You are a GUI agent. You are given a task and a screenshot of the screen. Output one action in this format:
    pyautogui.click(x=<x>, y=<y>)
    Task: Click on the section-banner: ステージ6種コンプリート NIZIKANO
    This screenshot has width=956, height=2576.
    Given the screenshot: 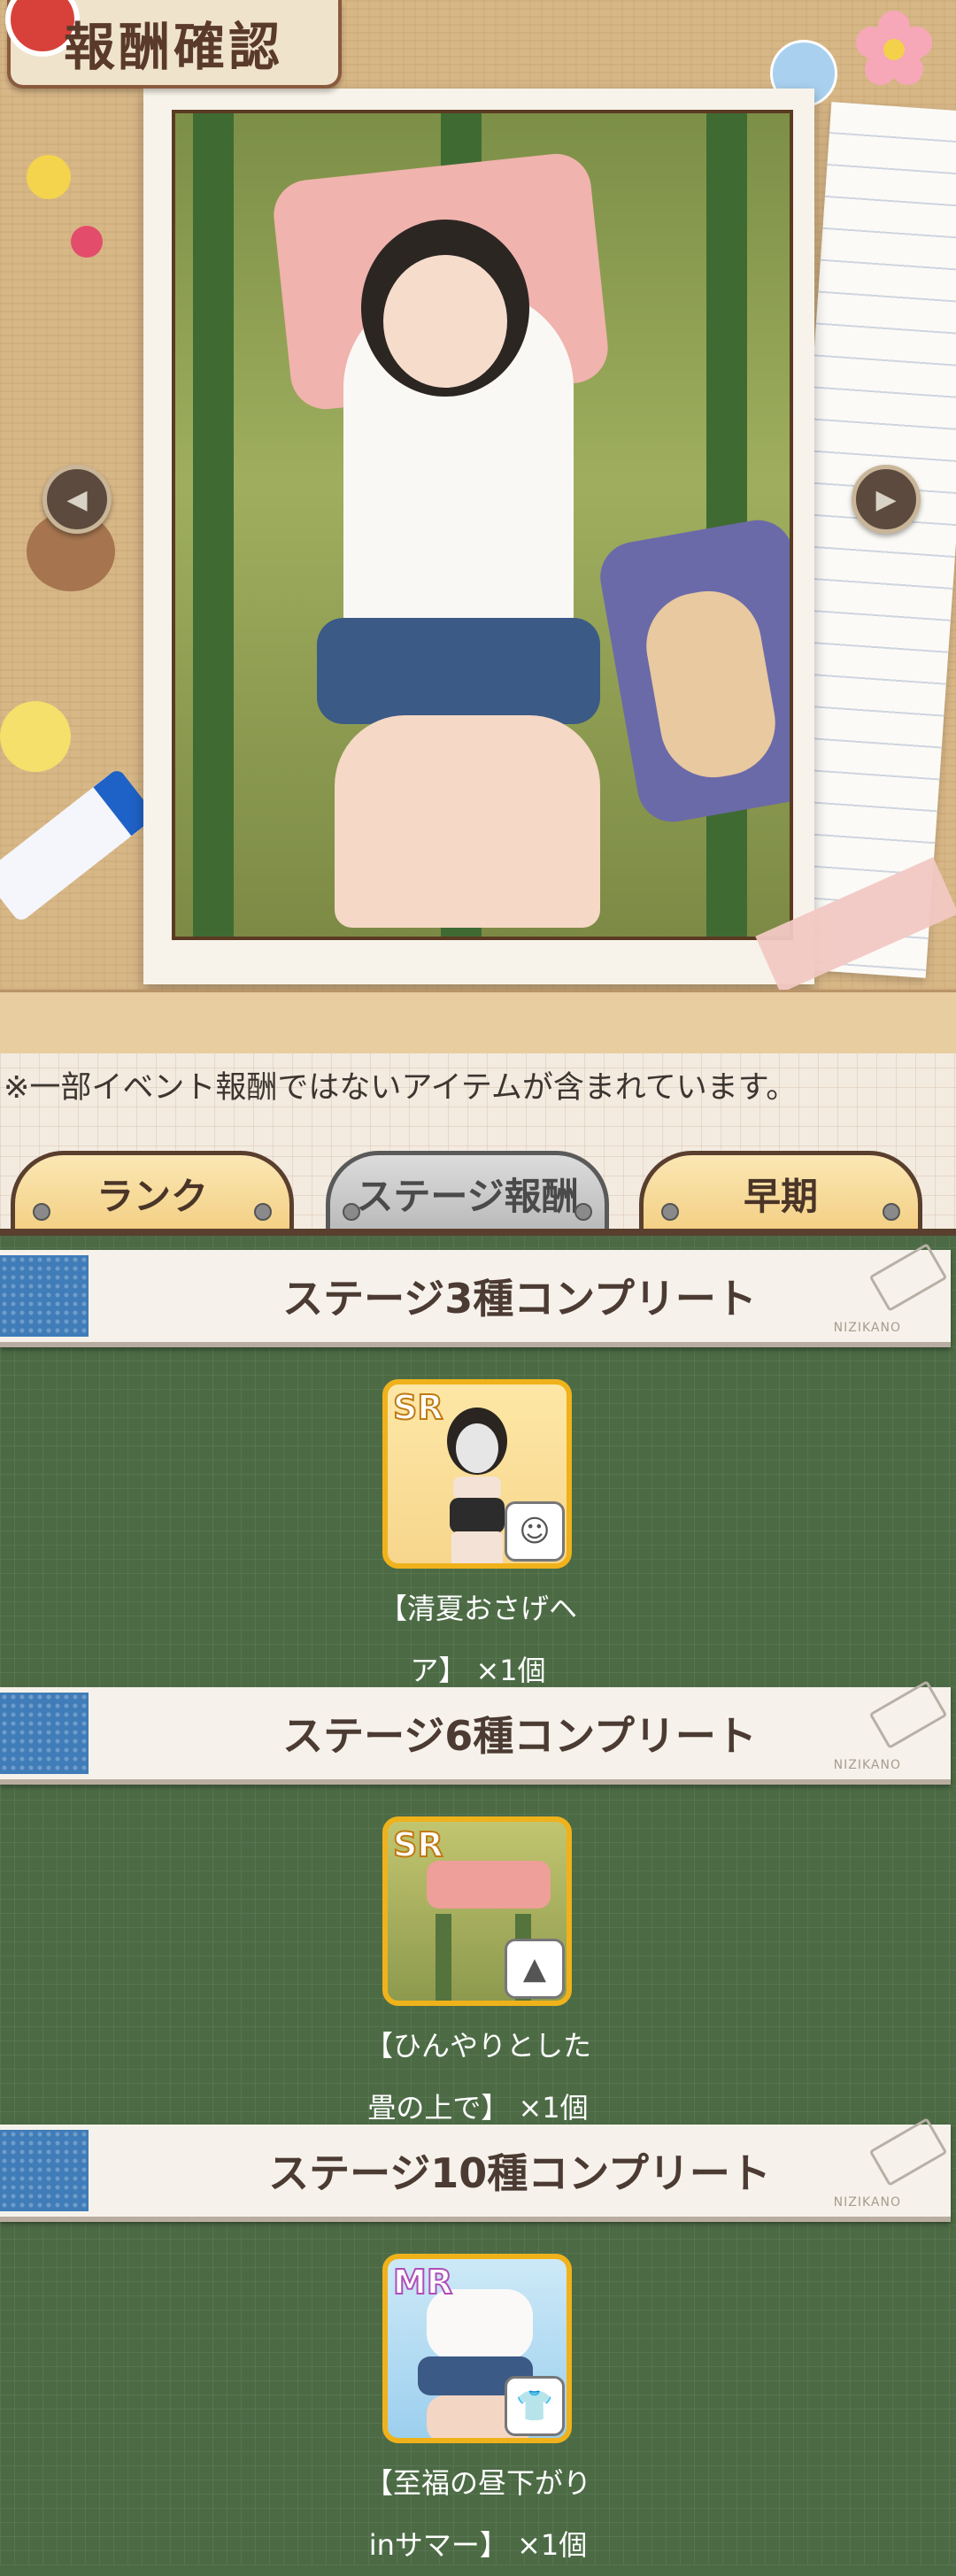 What is the action you would take?
    pyautogui.click(x=475, y=1732)
    